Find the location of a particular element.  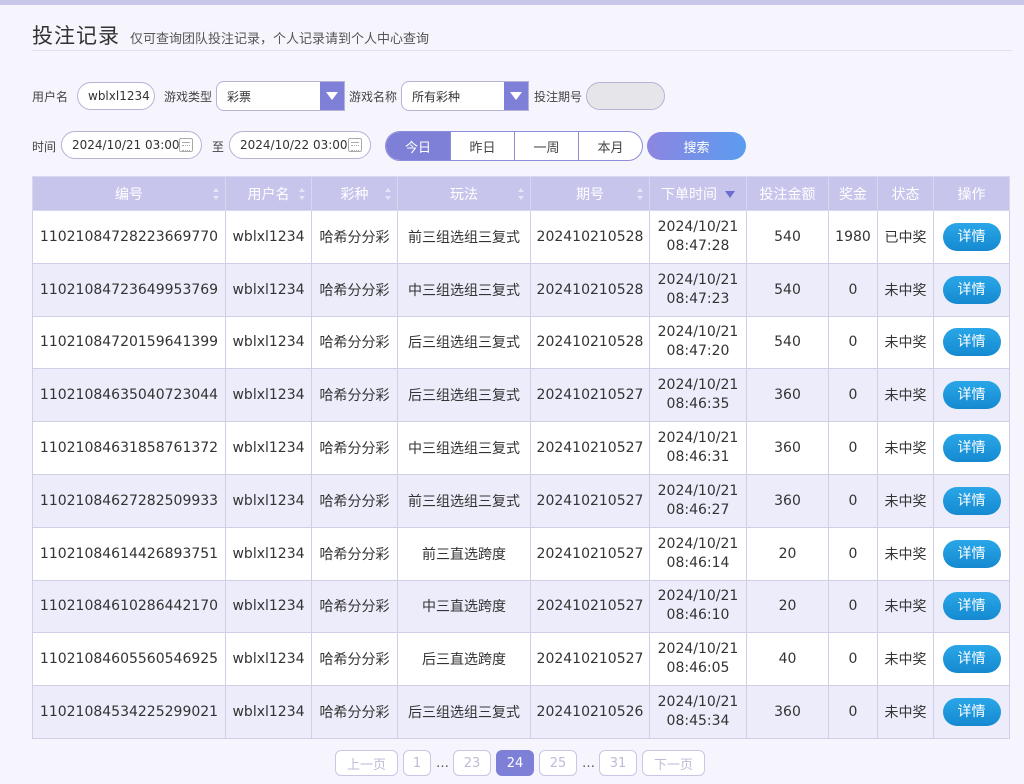

cell-order-time: 2024/10/21 08:46:10 is located at coordinates (698, 606).